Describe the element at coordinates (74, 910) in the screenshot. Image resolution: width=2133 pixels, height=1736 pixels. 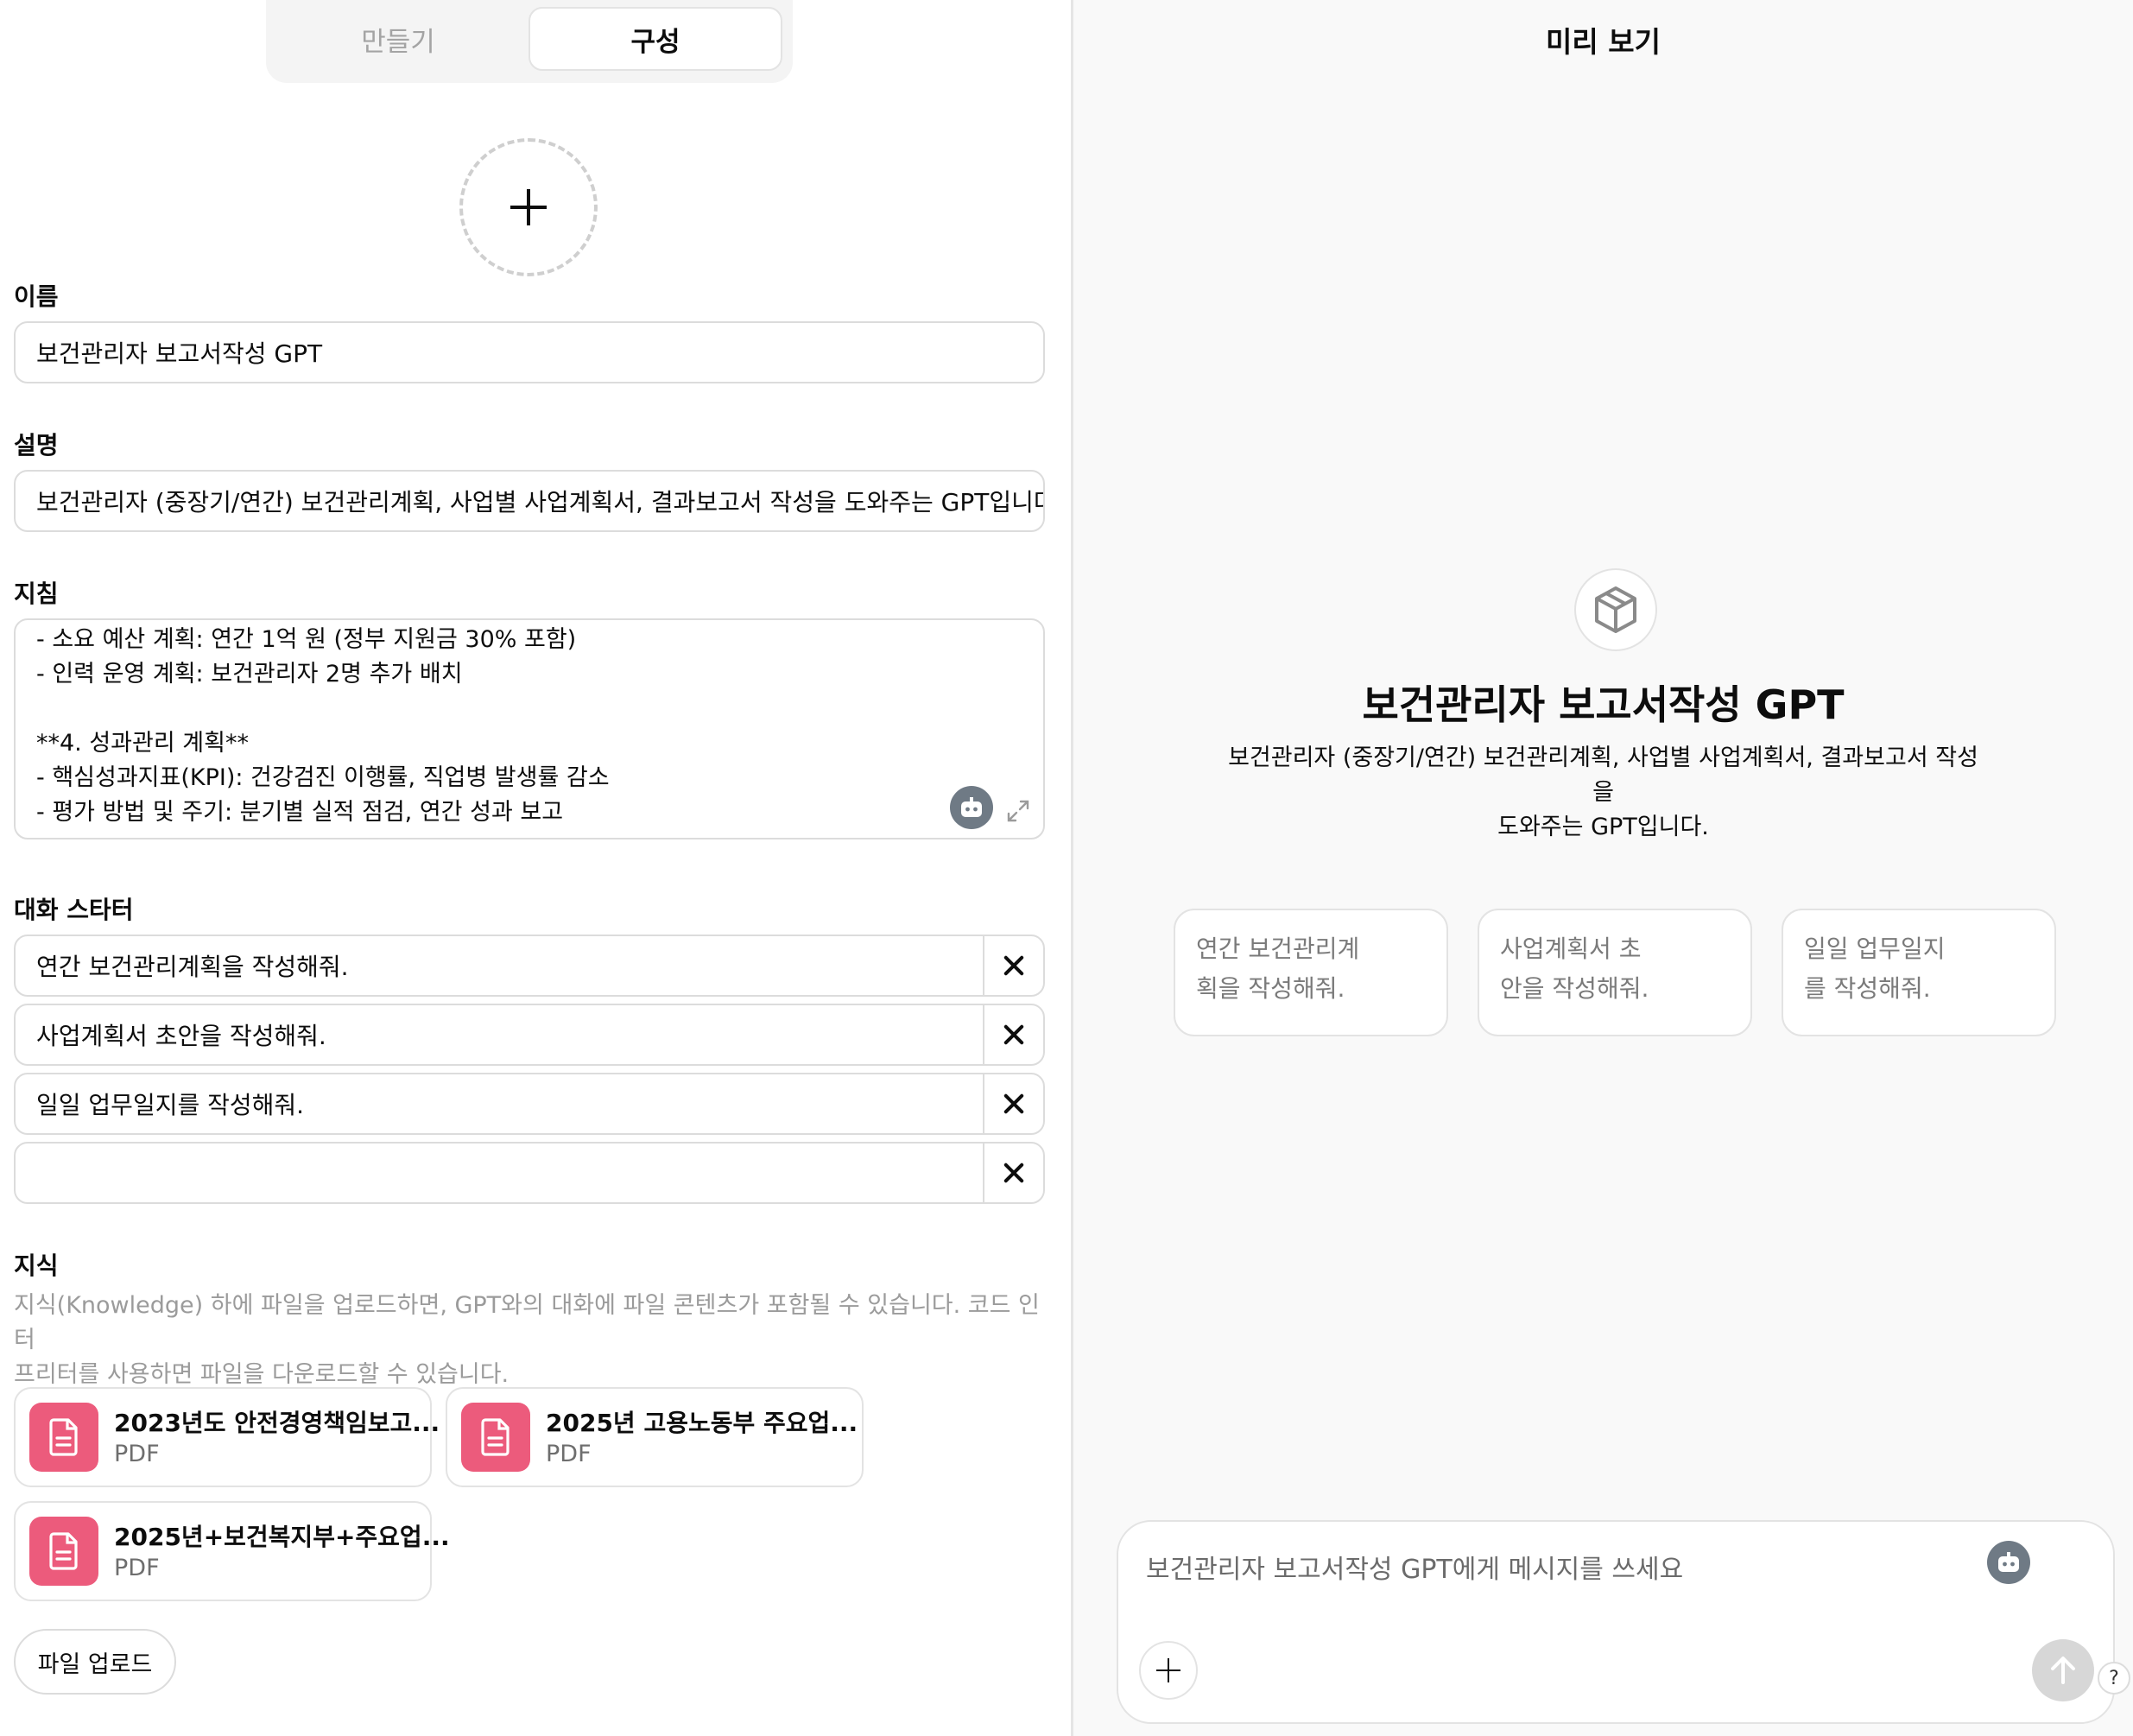
I see `starters-label: 대화 스타터` at that location.